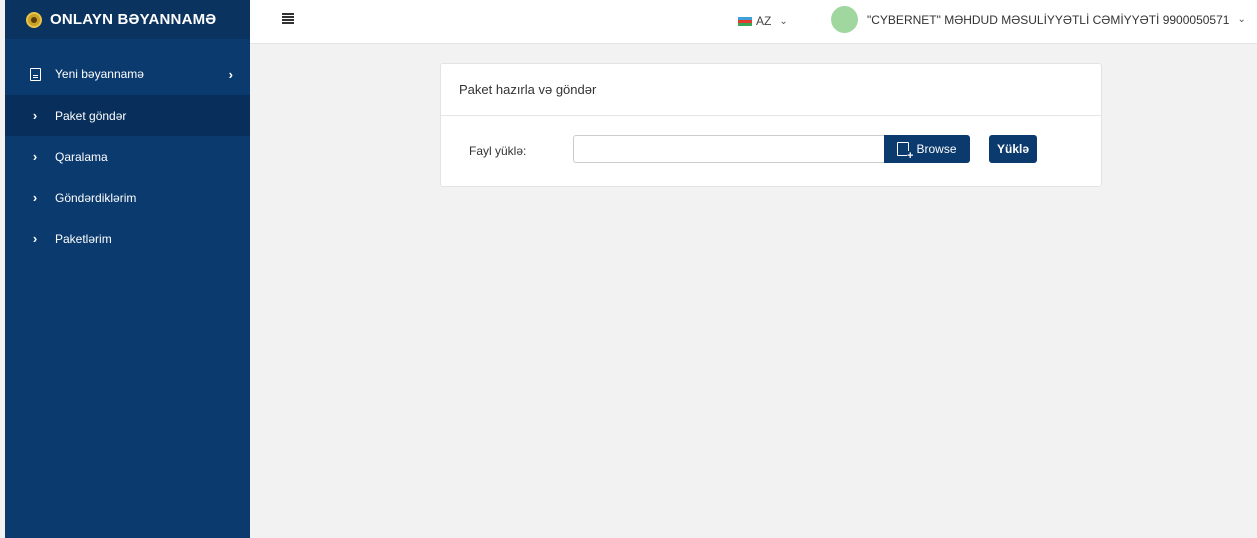  I want to click on file-upload-label: Fayl yüklə:, so click(498, 151).